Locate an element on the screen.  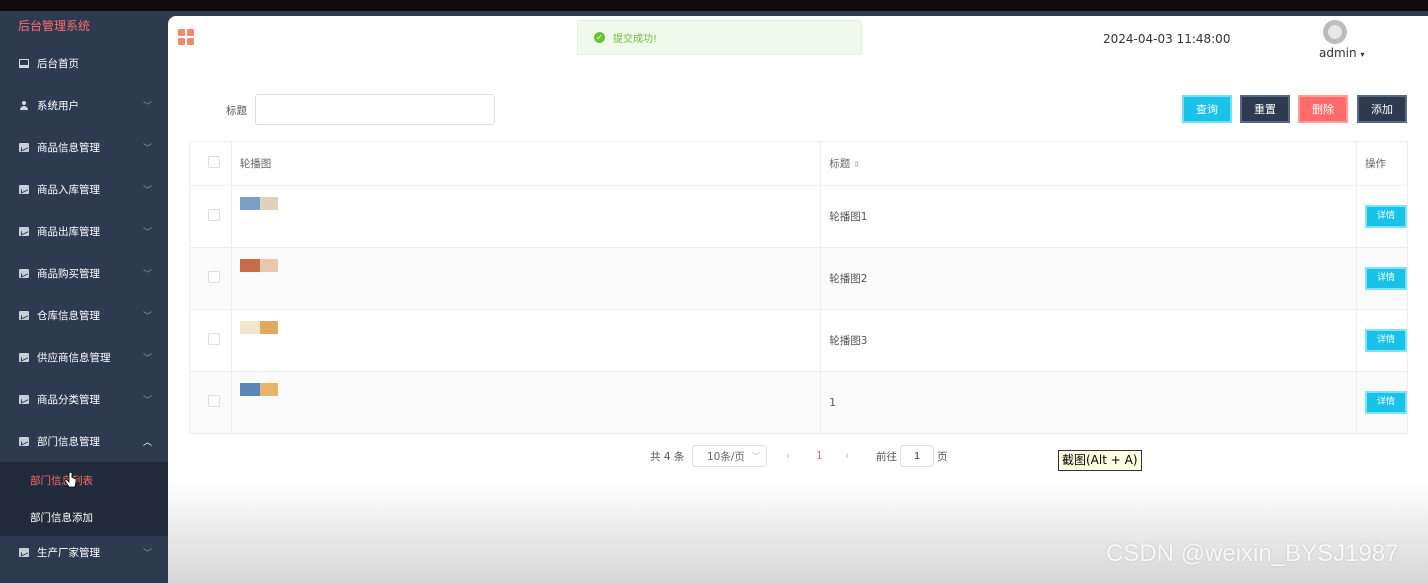
delete-button: 删除 is located at coordinates (1323, 109).